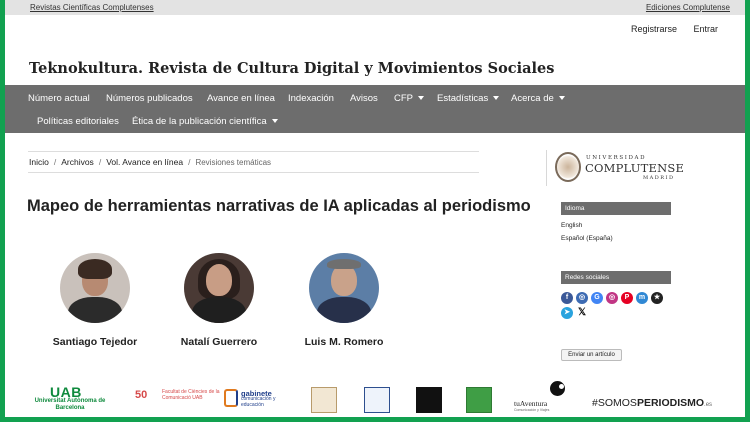 The width and height of the screenshot is (750, 422). What do you see at coordinates (568, 167) in the screenshot?
I see `ucm-seal-icon` at bounding box center [568, 167].